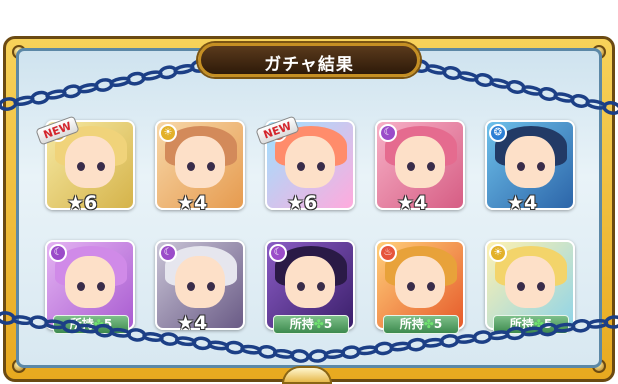 The height and width of the screenshot is (384, 618). Describe the element at coordinates (388, 253) in the screenshot. I see `fire-element-icon: ♨` at that location.